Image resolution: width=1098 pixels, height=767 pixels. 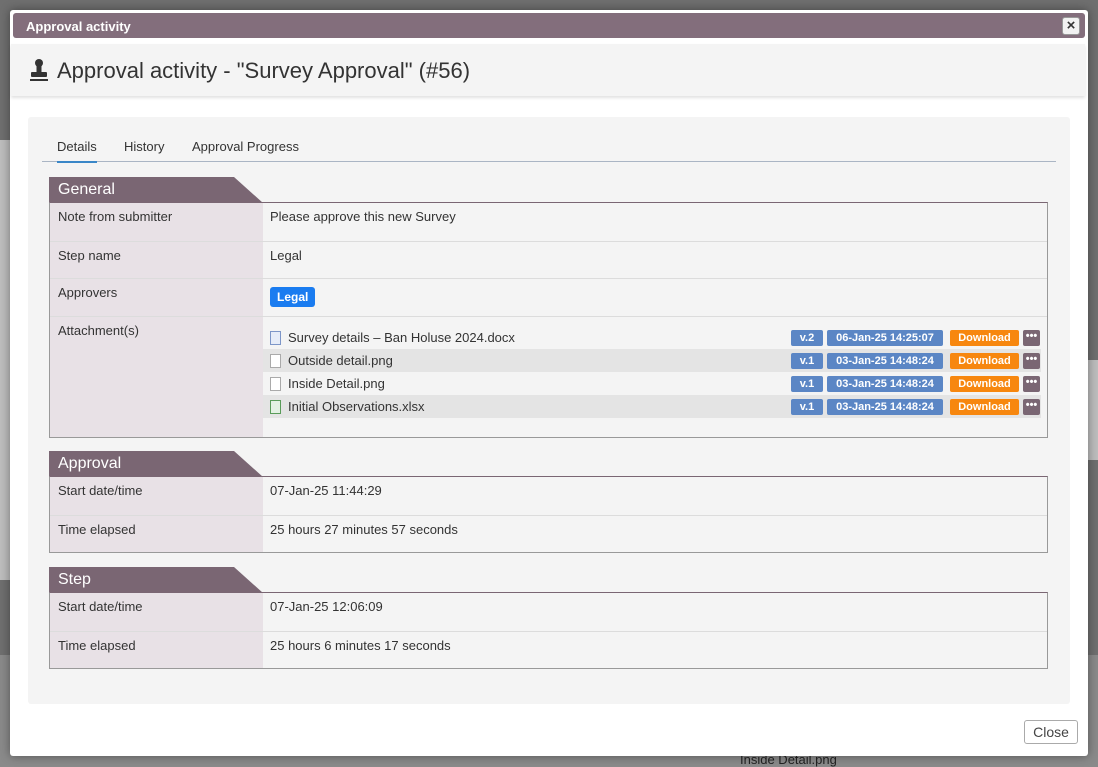 I want to click on general-section-title: General, so click(x=86, y=189).